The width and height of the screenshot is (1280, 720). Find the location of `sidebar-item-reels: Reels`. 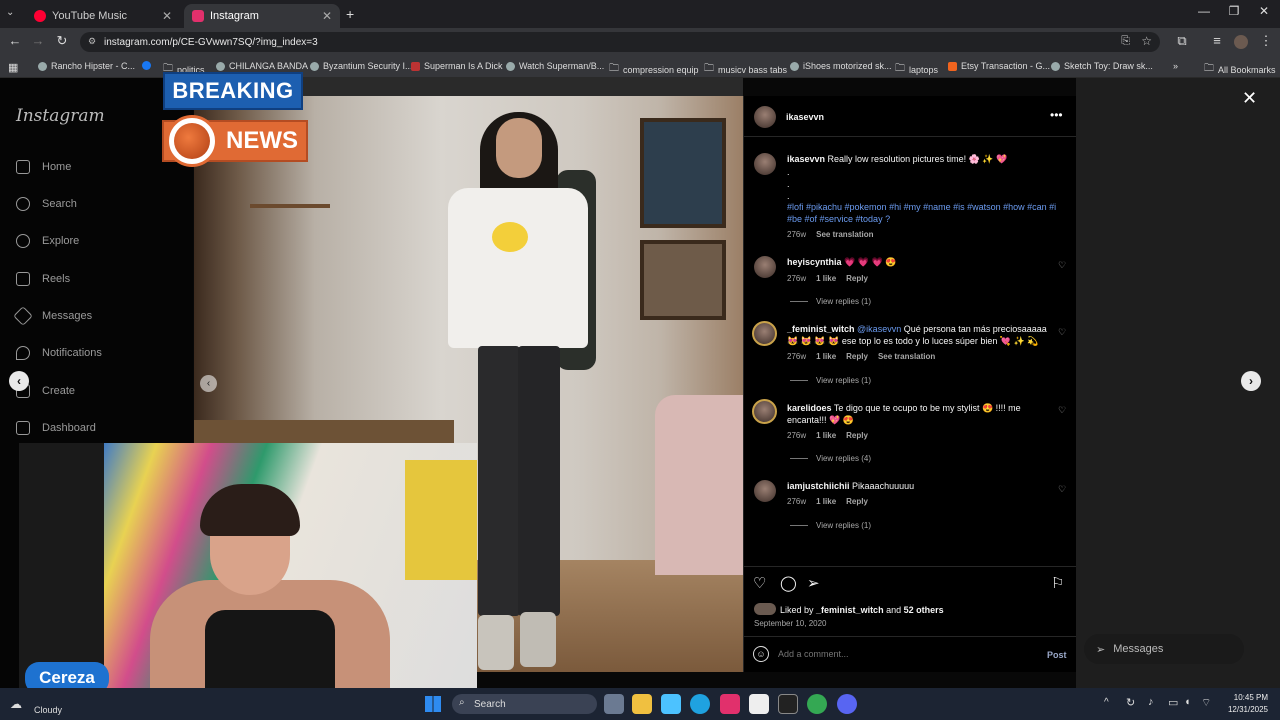

sidebar-item-reels: Reels is located at coordinates (43, 279).